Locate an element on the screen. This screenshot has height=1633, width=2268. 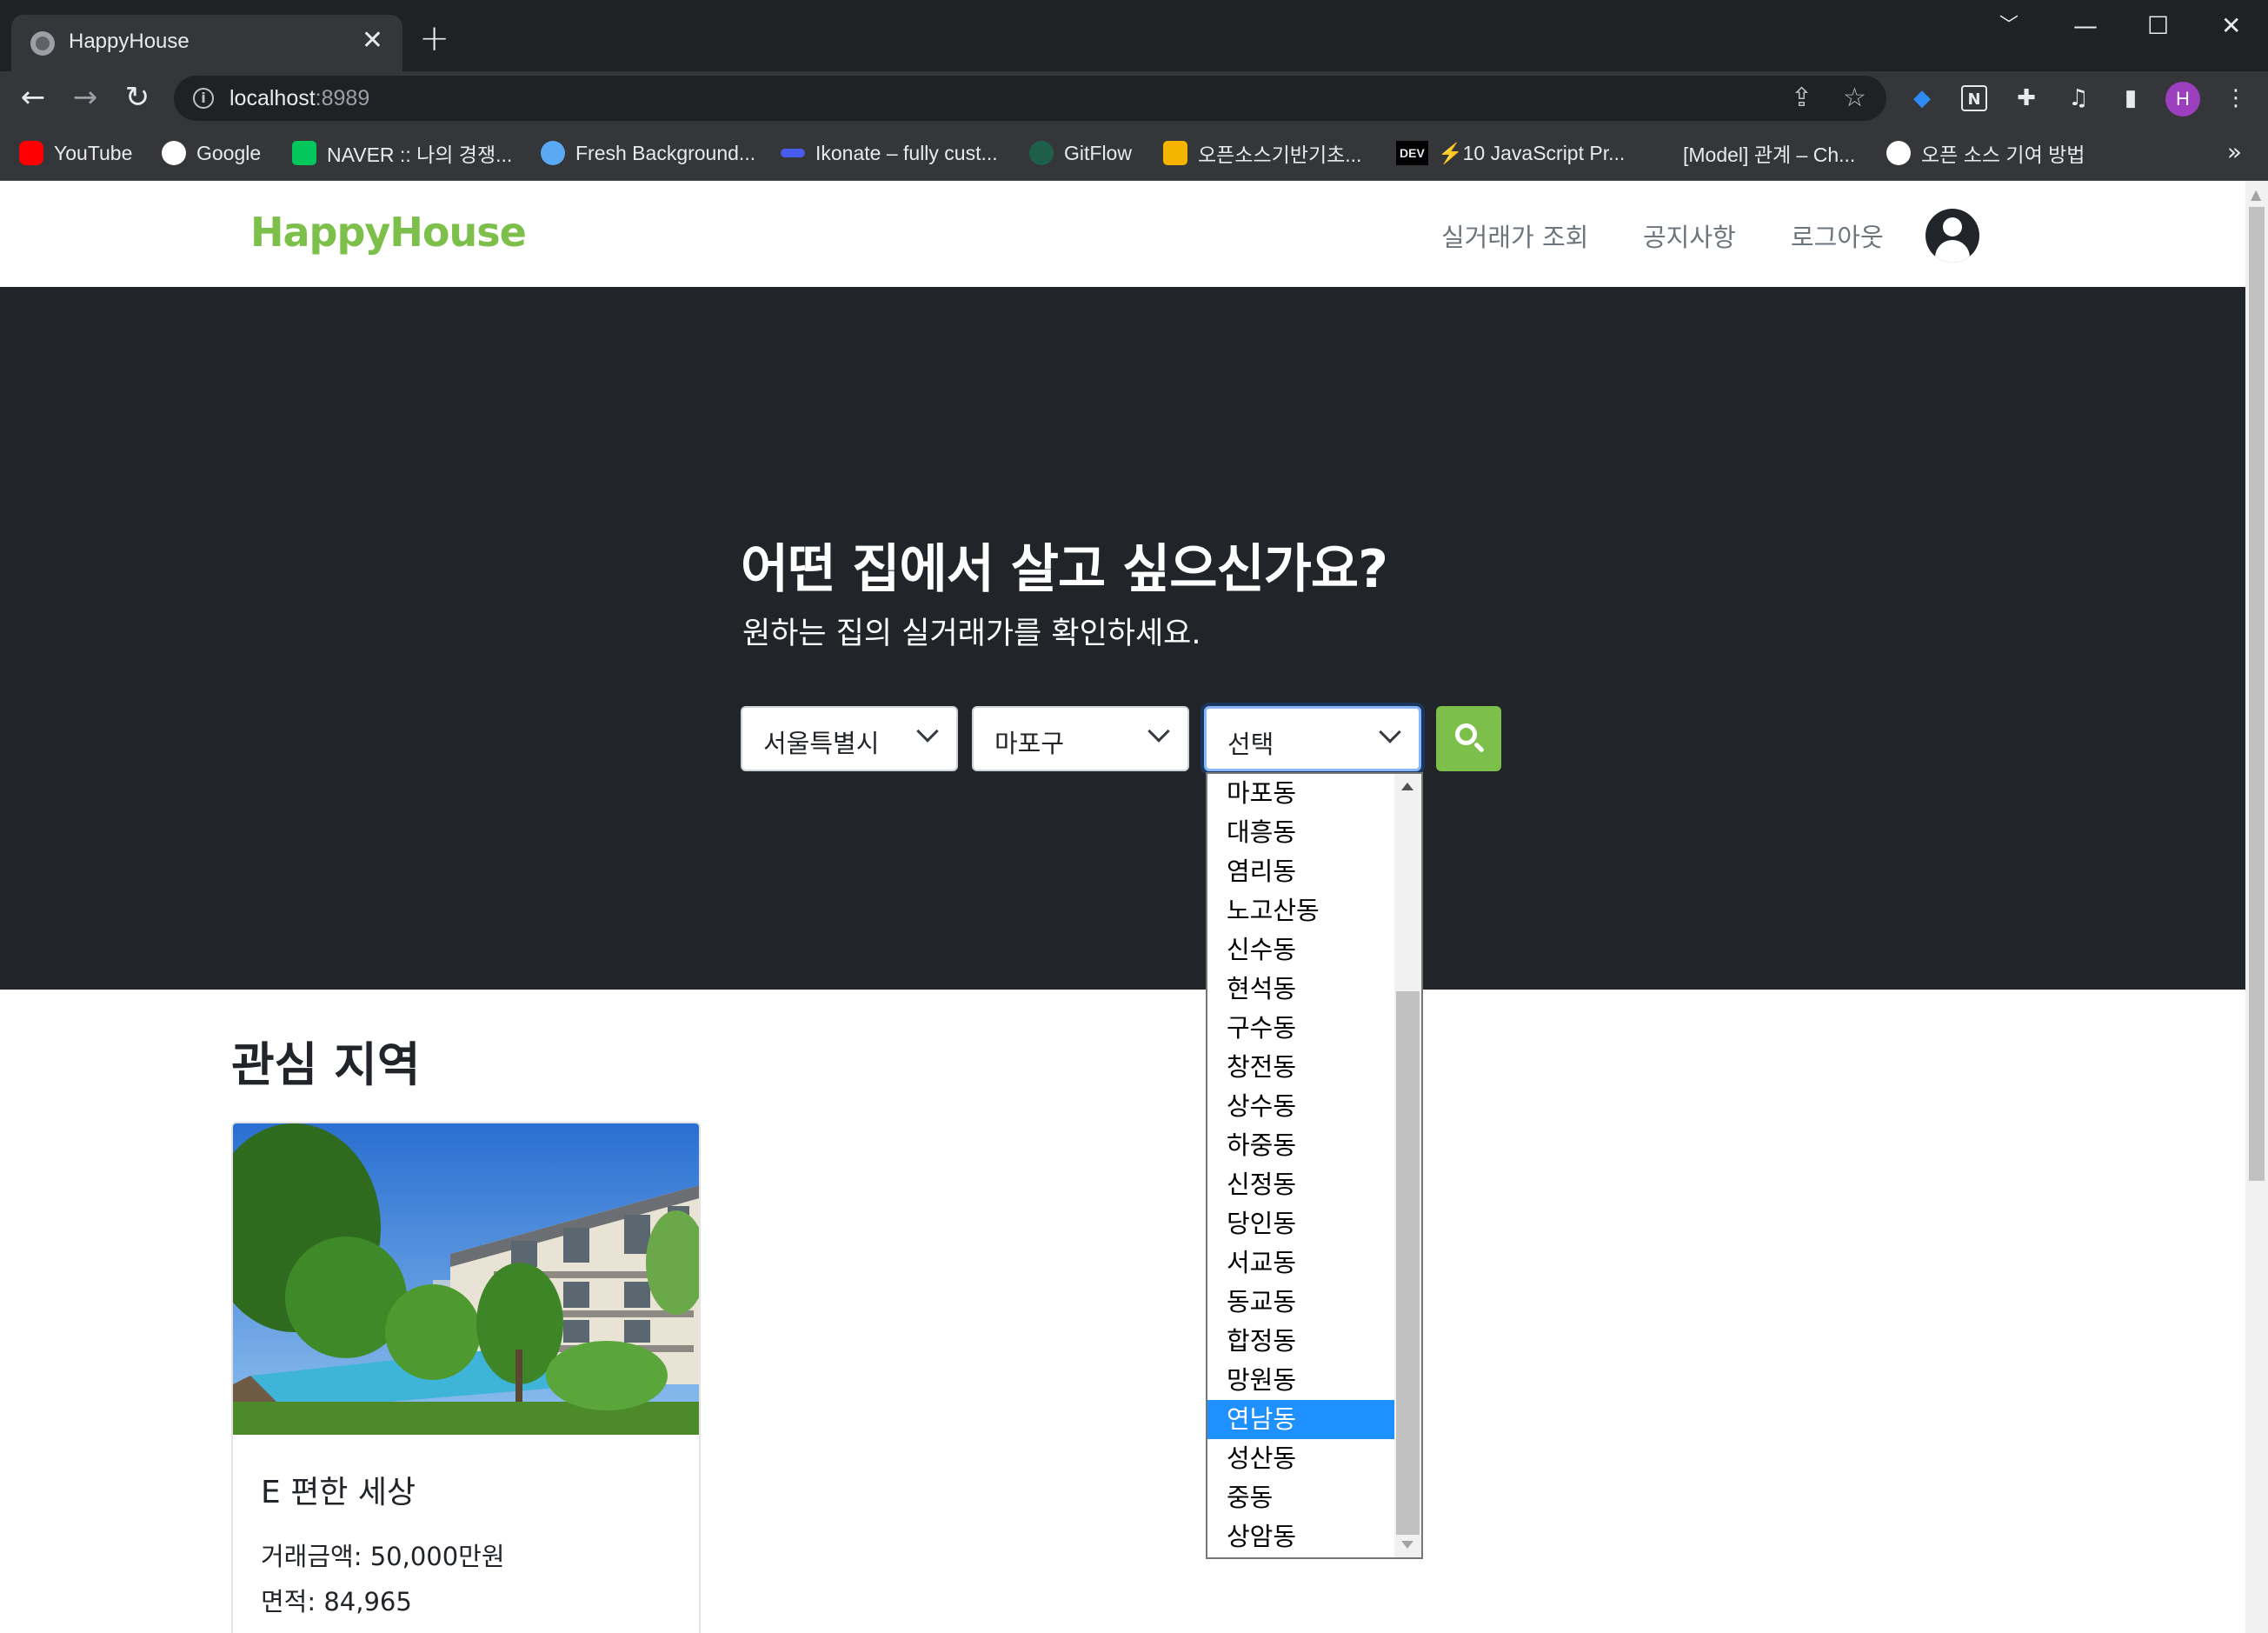
dong-option: 서교동 is located at coordinates (1300, 1263).